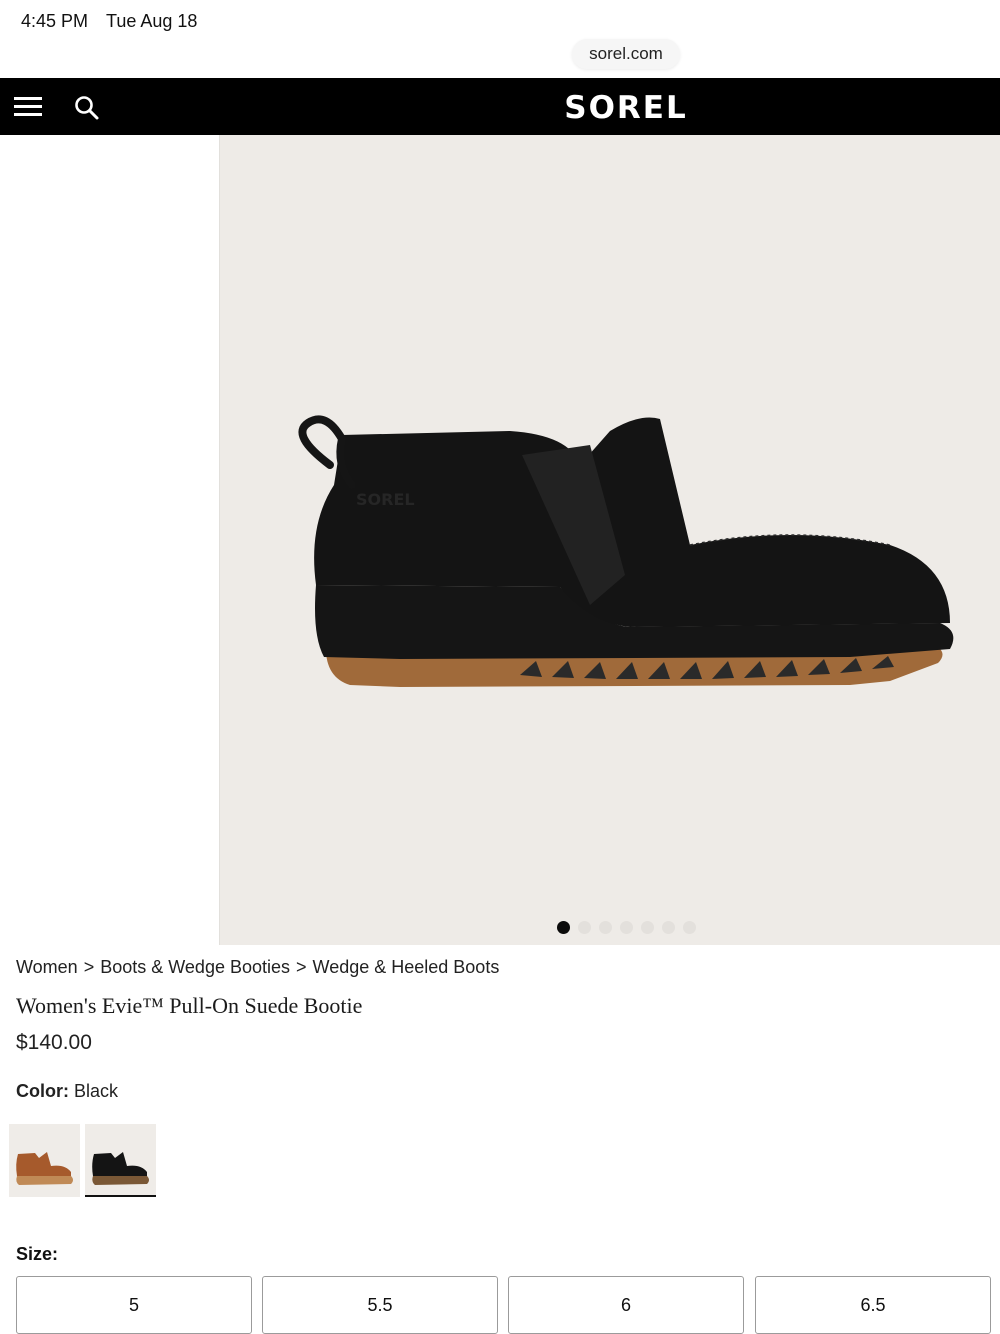 This screenshot has height=1334, width=1000. I want to click on sorel-logo: SOREL, so click(626, 108).